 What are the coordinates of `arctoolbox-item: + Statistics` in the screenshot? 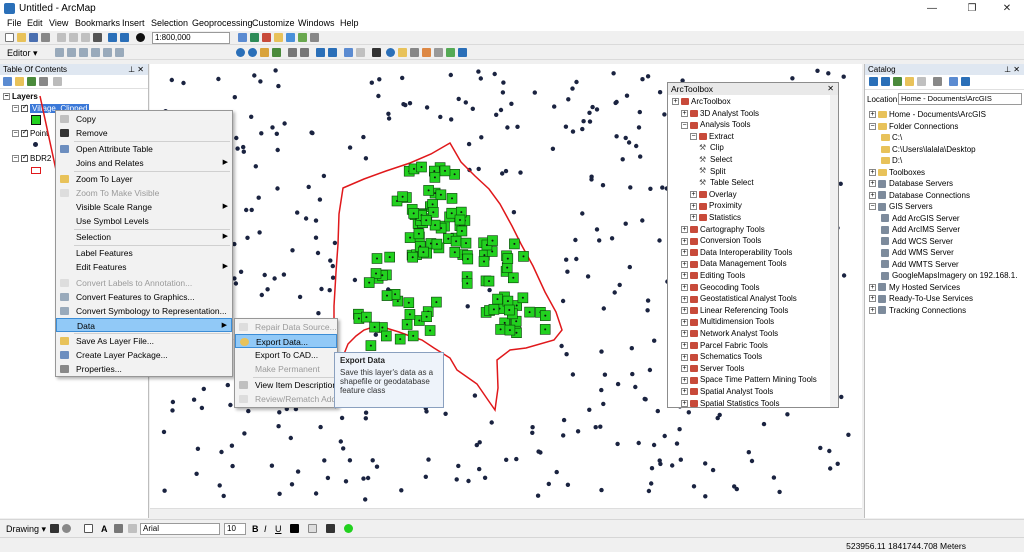 It's located at (715, 217).